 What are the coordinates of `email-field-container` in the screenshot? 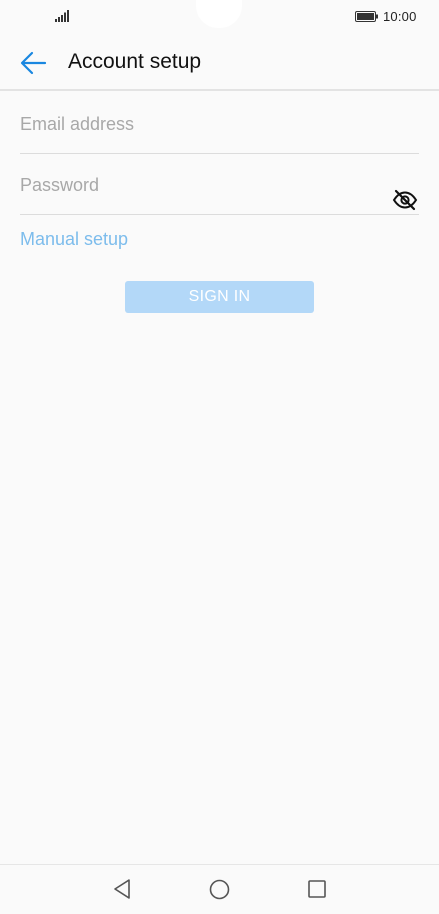 It's located at (219, 124).